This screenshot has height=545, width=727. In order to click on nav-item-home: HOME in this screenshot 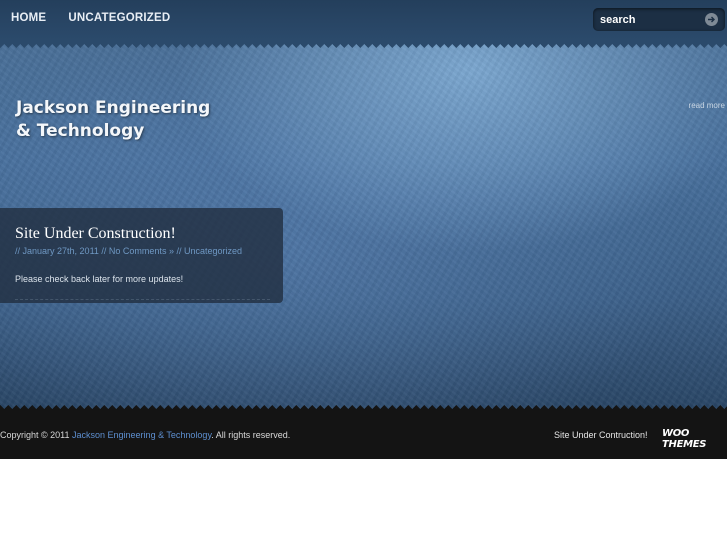, I will do `click(28, 18)`.